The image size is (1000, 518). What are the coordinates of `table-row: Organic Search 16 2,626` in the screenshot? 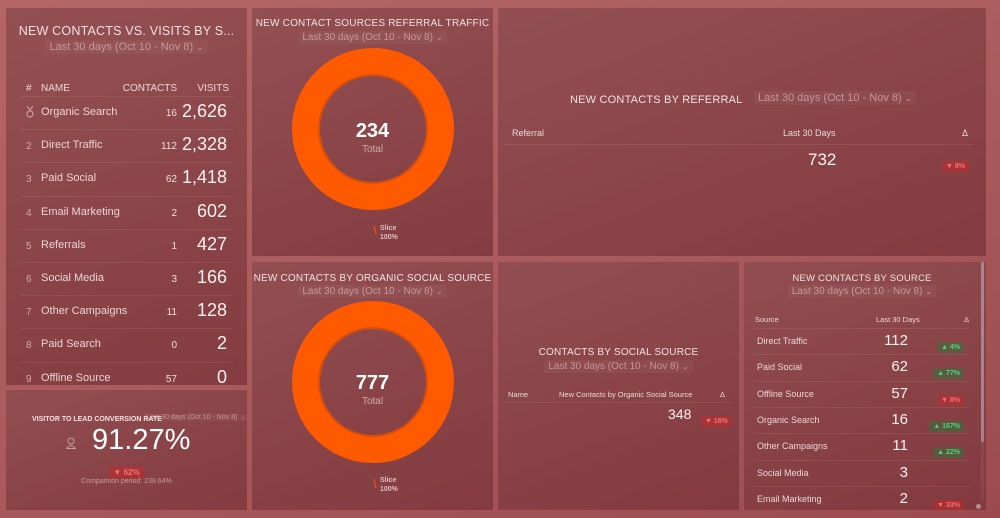 It's located at (126, 112).